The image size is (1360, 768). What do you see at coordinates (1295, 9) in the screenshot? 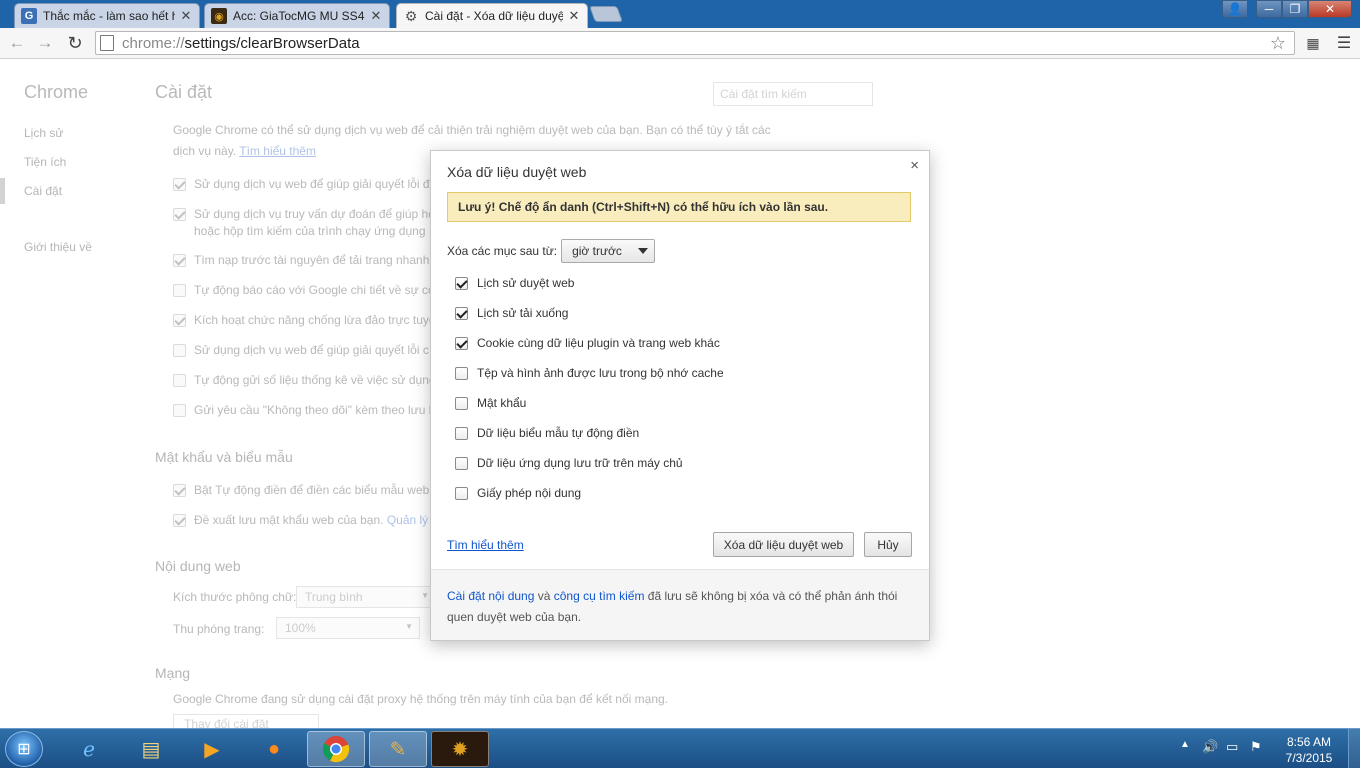
I see `maximize-button: ❐` at bounding box center [1295, 9].